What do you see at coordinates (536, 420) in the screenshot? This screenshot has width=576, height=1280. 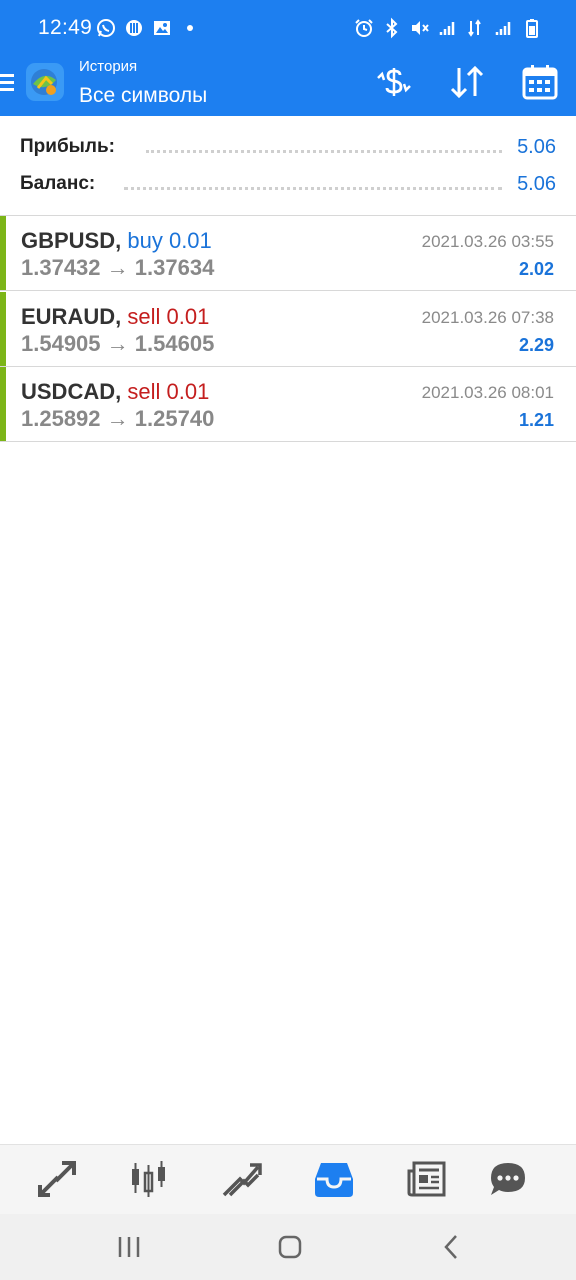 I see `trade-profit: 1.21` at bounding box center [536, 420].